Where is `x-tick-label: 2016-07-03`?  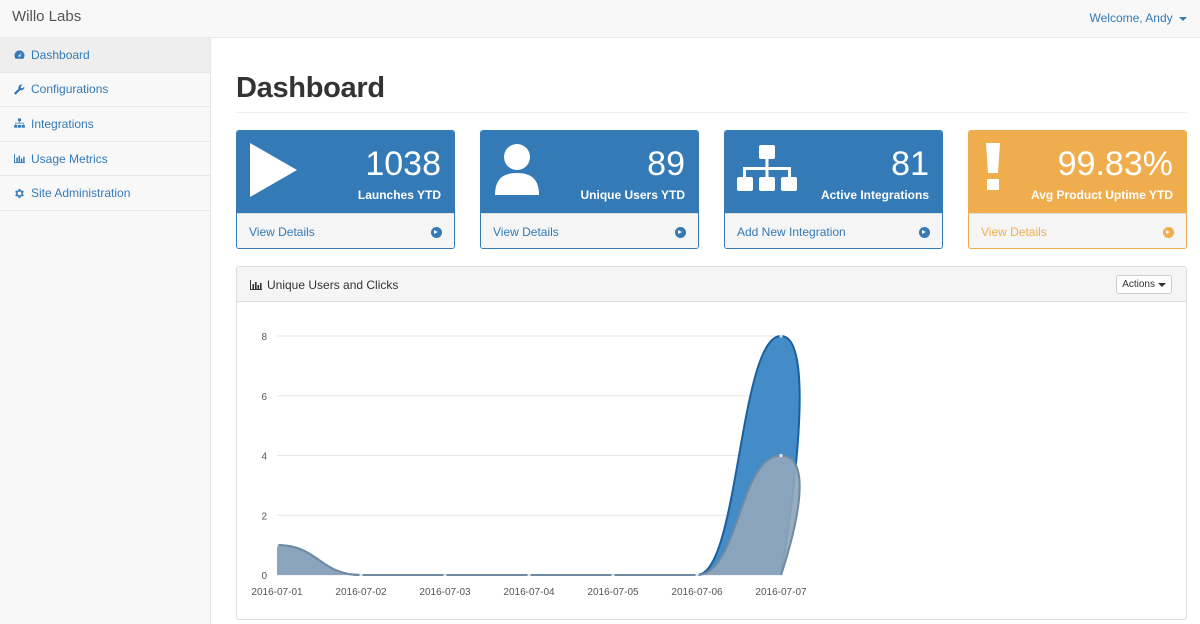 x-tick-label: 2016-07-03 is located at coordinates (445, 592).